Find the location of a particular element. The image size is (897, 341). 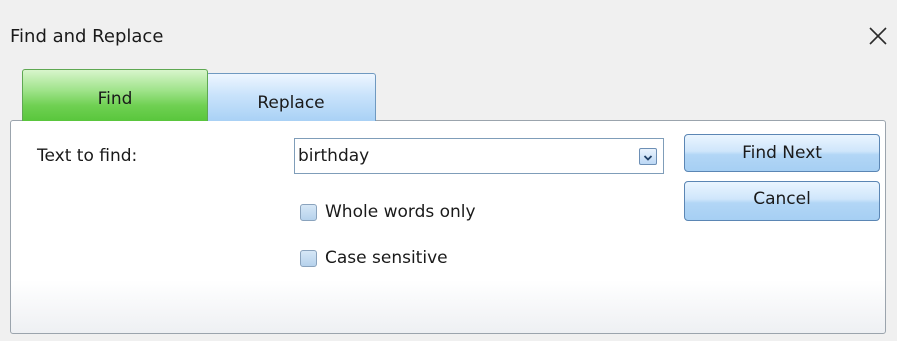

cancel-label: Cancel is located at coordinates (782, 199).